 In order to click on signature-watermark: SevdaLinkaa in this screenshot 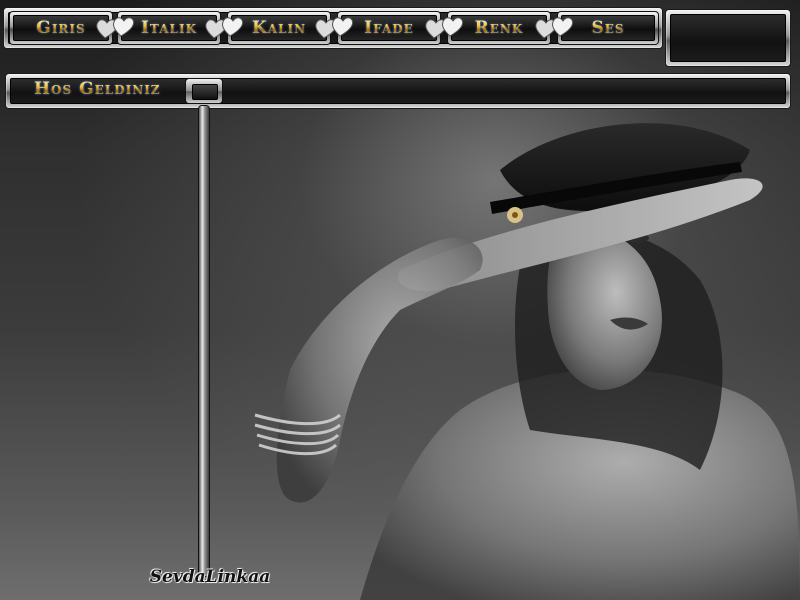, I will do `click(210, 577)`.